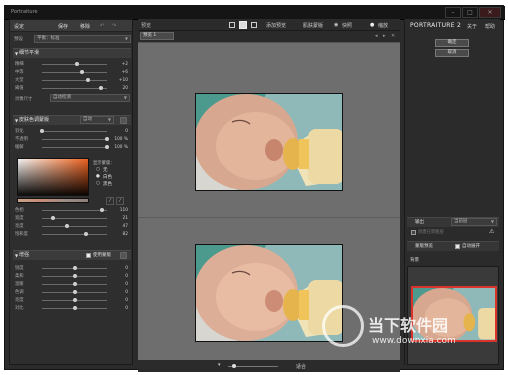  What do you see at coordinates (219, 365) in the screenshot?
I see `zoom-out-icon: ▾` at bounding box center [219, 365].